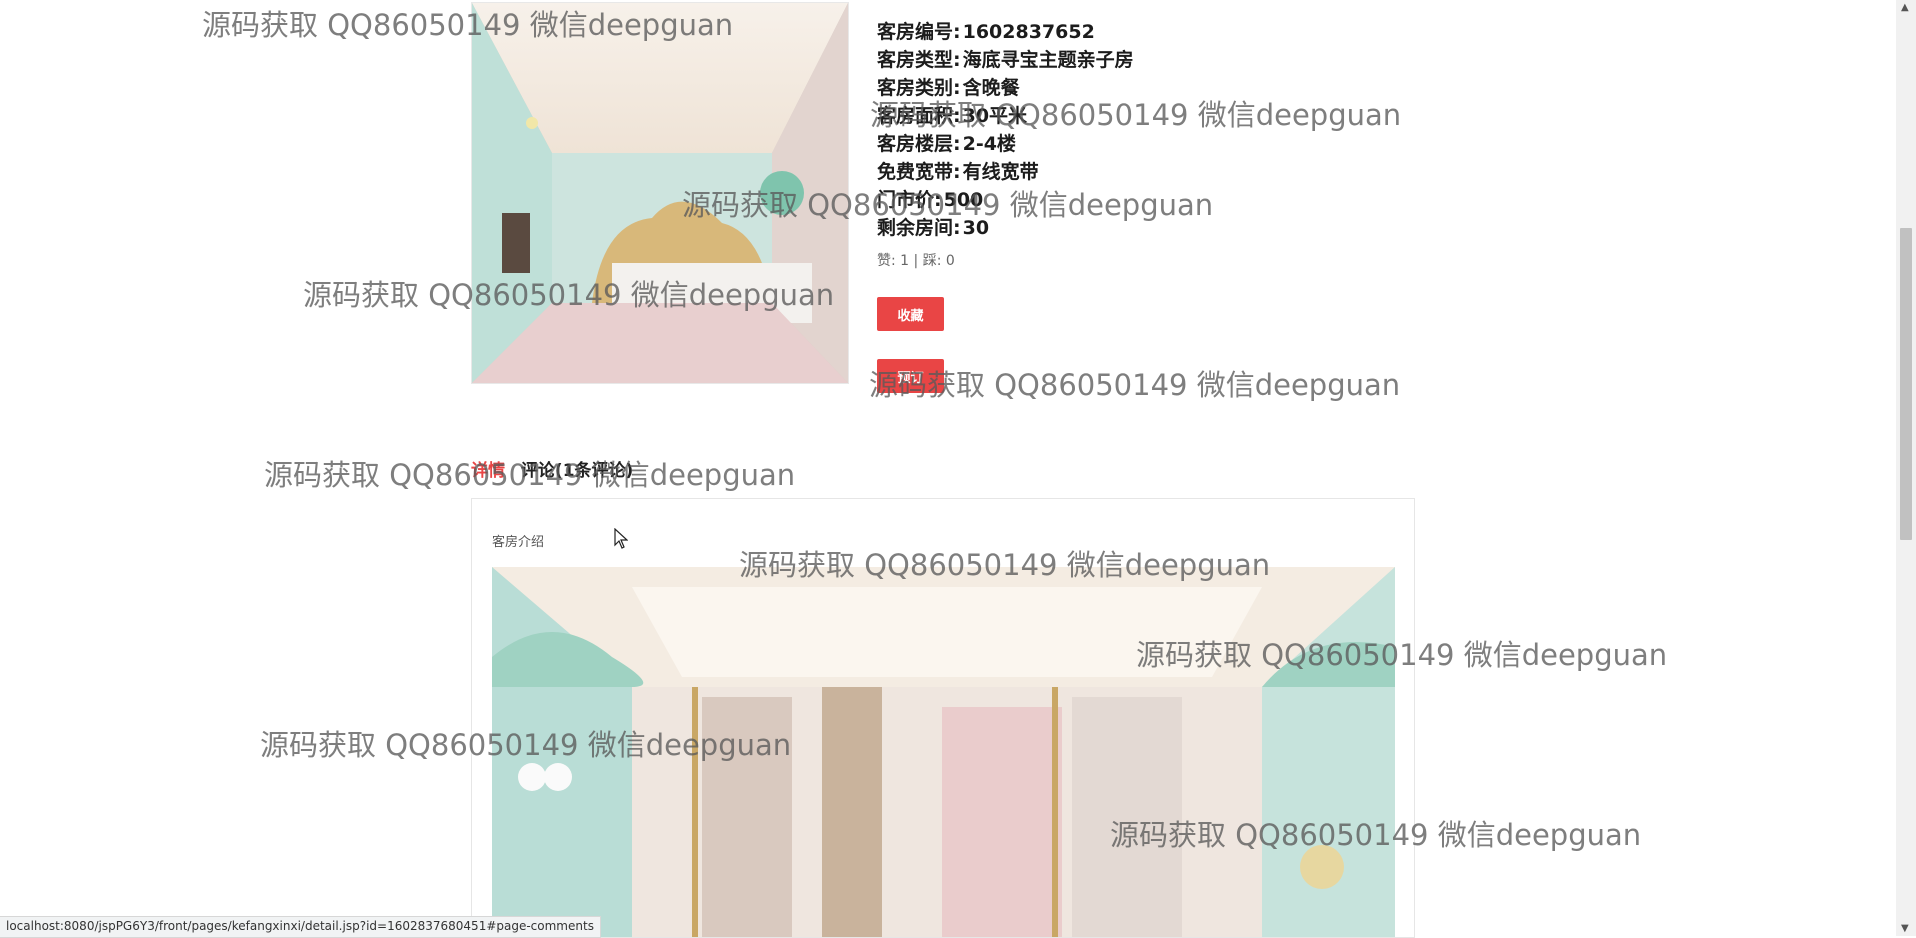 Image resolution: width=1916 pixels, height=938 pixels. I want to click on room-remaining-row: 剩余房间: 30, so click(1005, 228).